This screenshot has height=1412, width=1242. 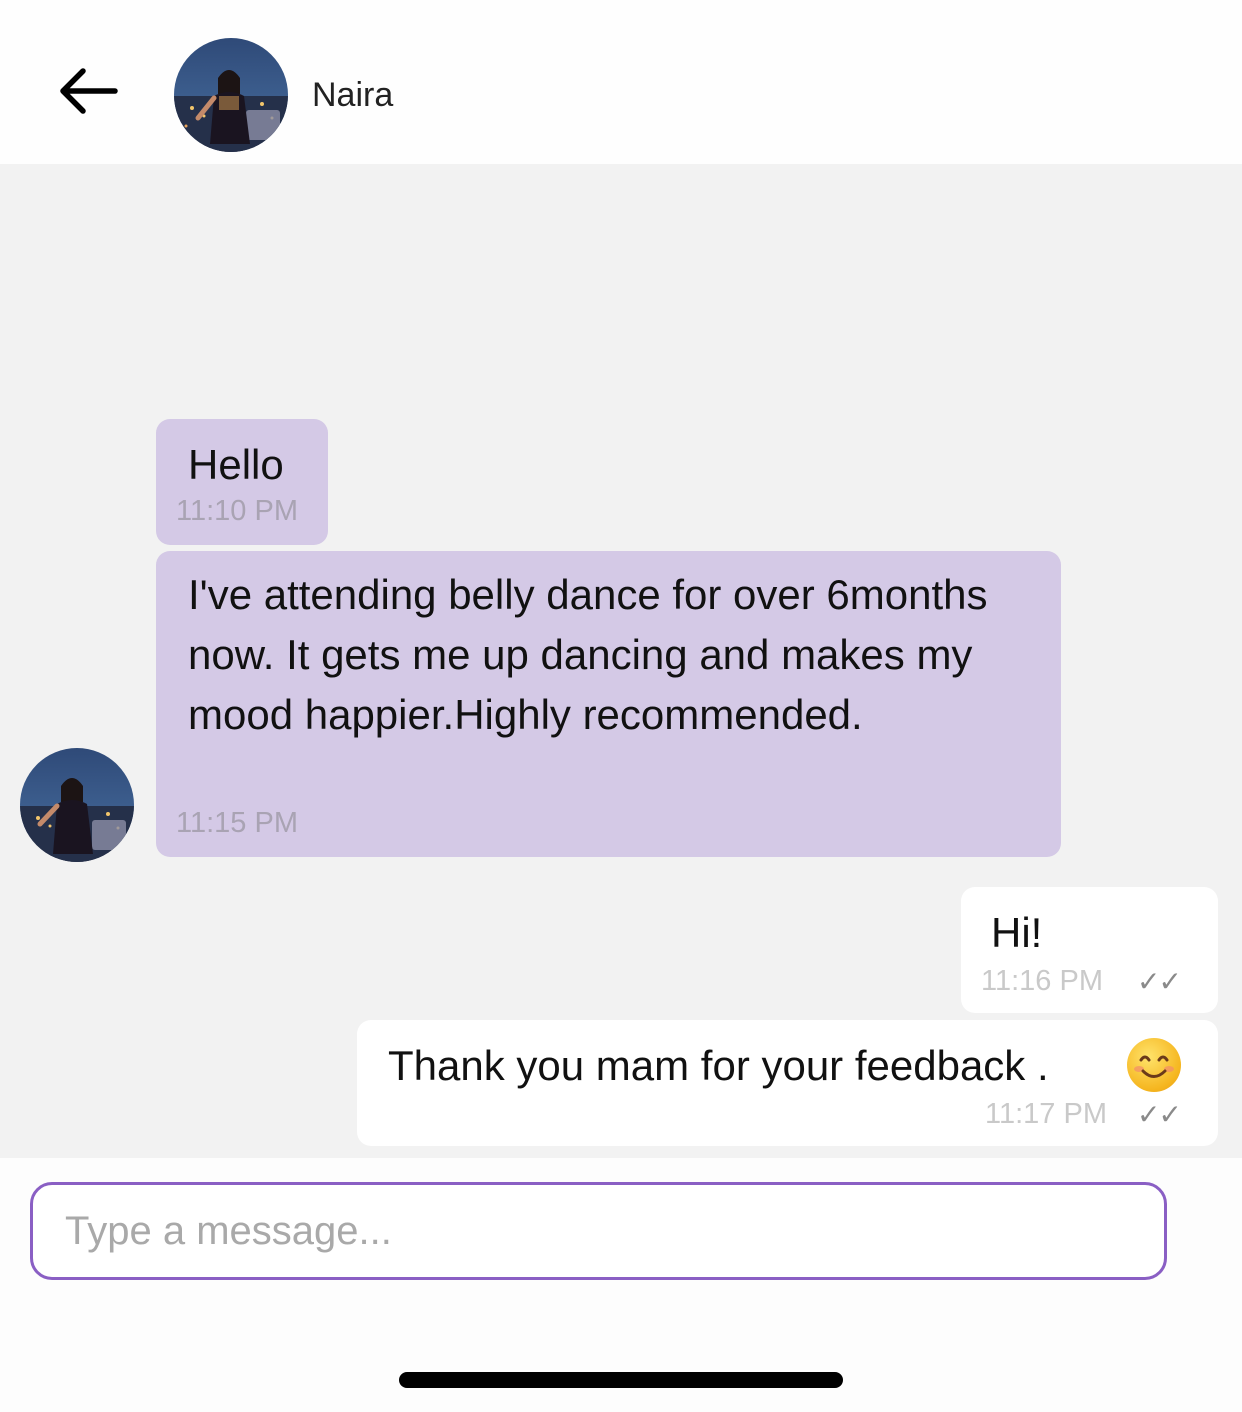 What do you see at coordinates (621, 1380) in the screenshot?
I see `home-indicator` at bounding box center [621, 1380].